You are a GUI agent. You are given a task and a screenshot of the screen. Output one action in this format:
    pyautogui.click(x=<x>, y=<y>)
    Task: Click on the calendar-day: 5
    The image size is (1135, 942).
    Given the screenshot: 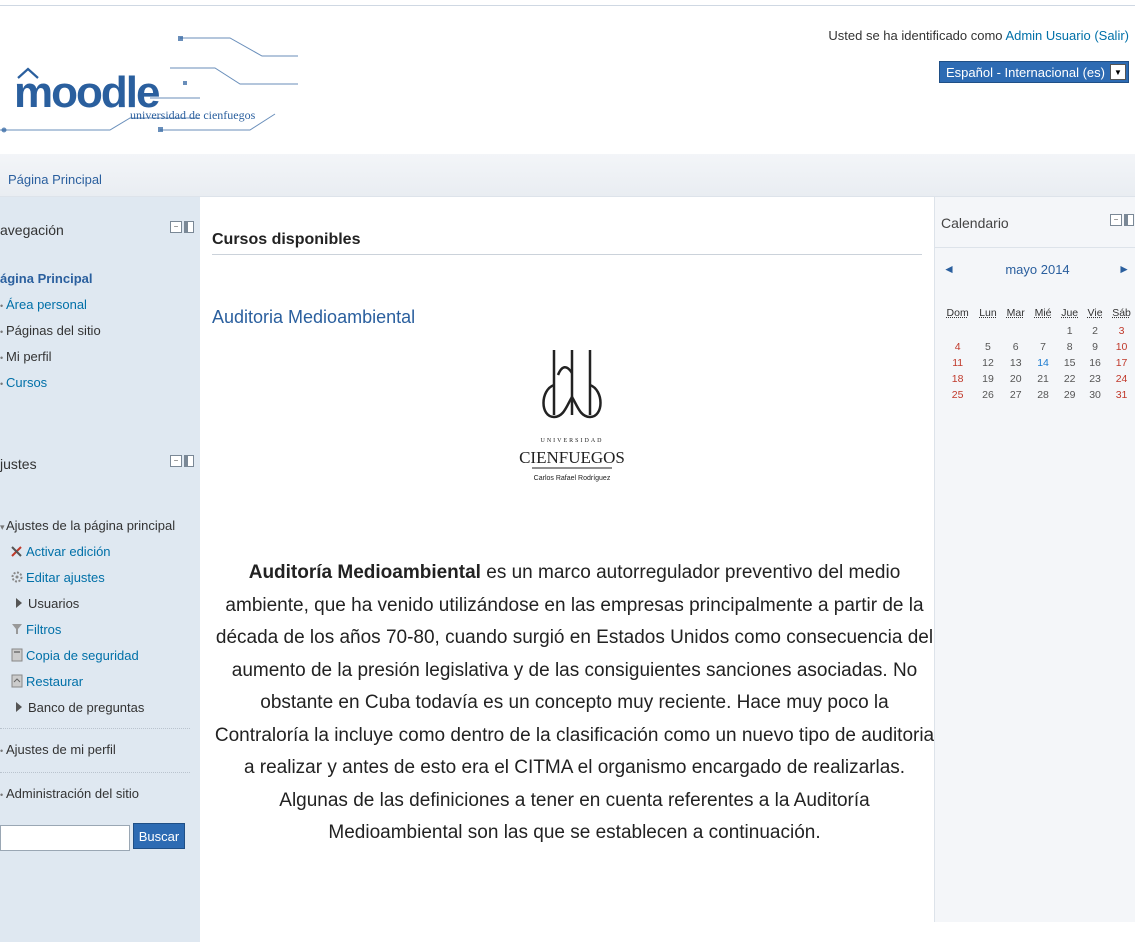 What is the action you would take?
    pyautogui.click(x=987, y=347)
    